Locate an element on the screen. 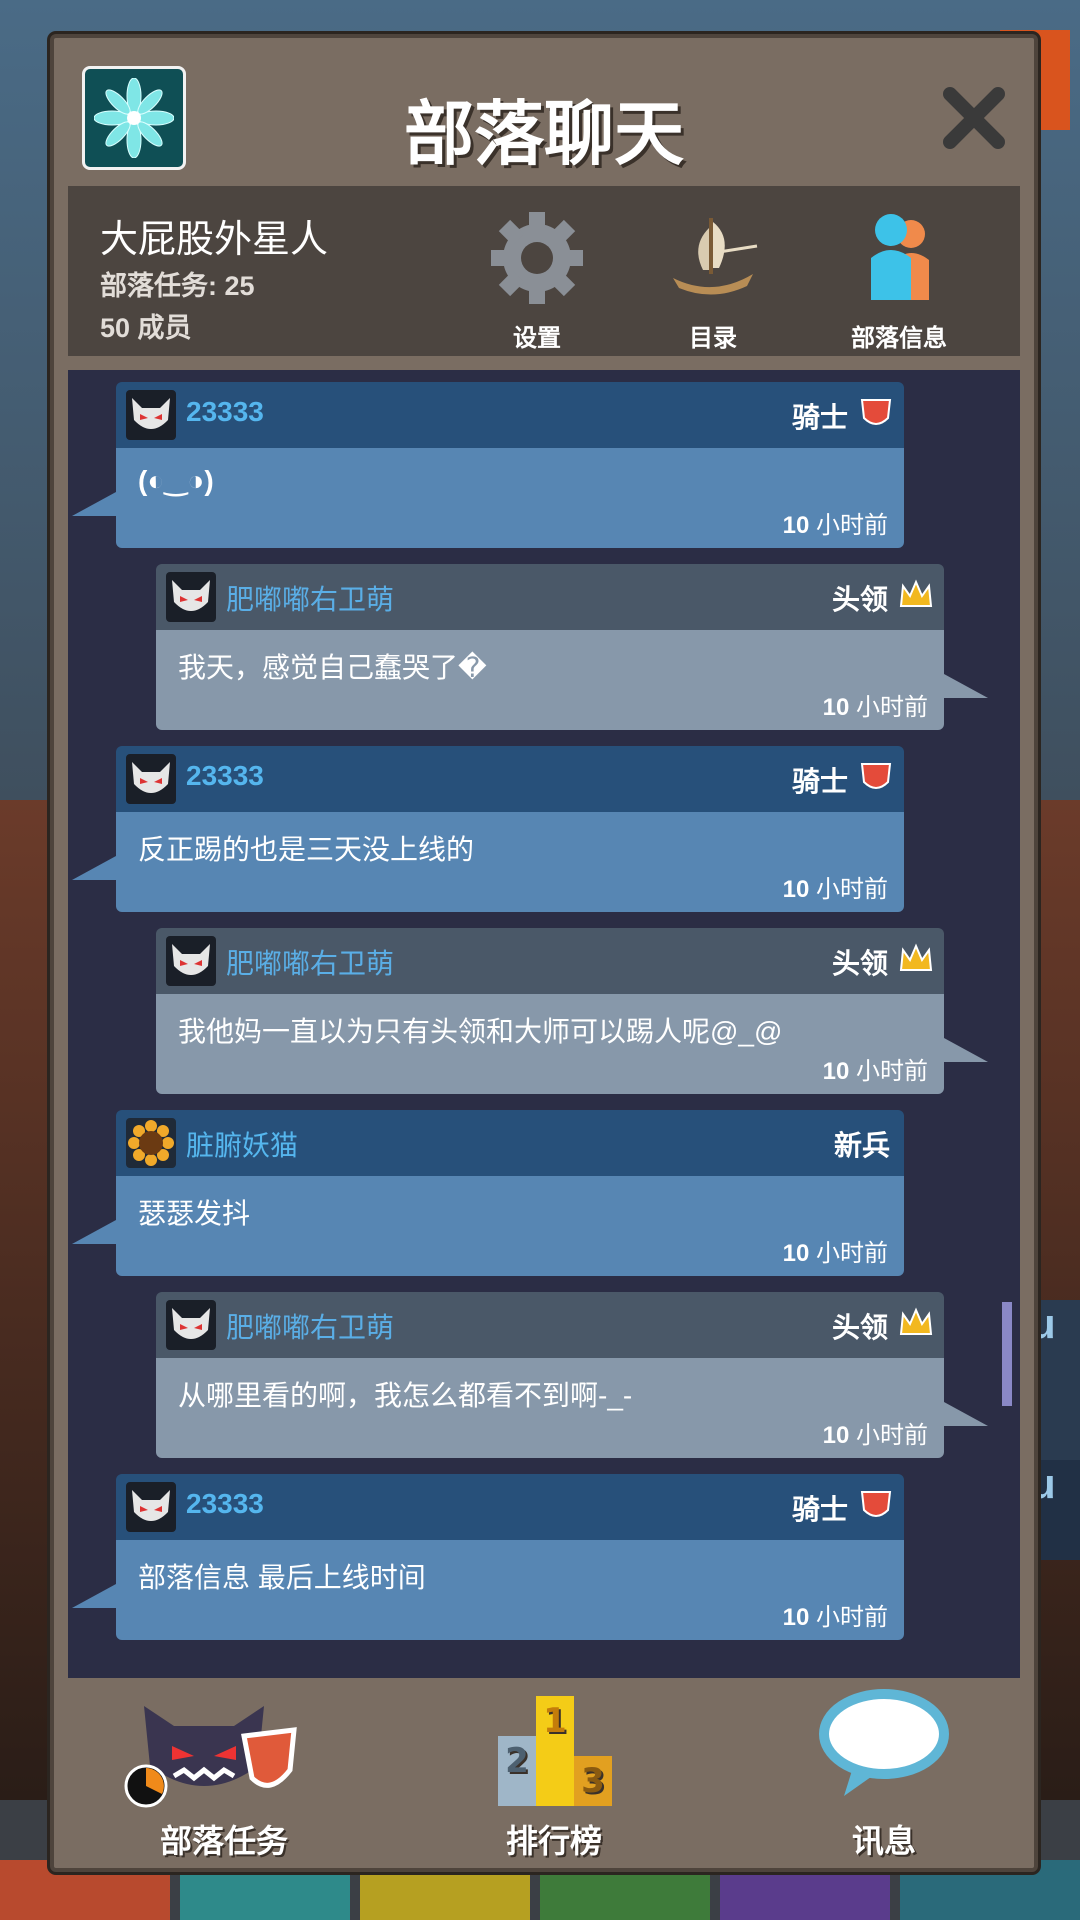  clan-member-count: 50 成员 is located at coordinates (146, 328).